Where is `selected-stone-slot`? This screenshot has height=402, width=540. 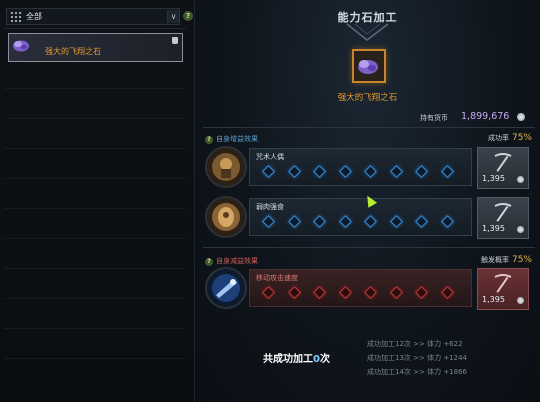 selected-stone-slot is located at coordinates (369, 66).